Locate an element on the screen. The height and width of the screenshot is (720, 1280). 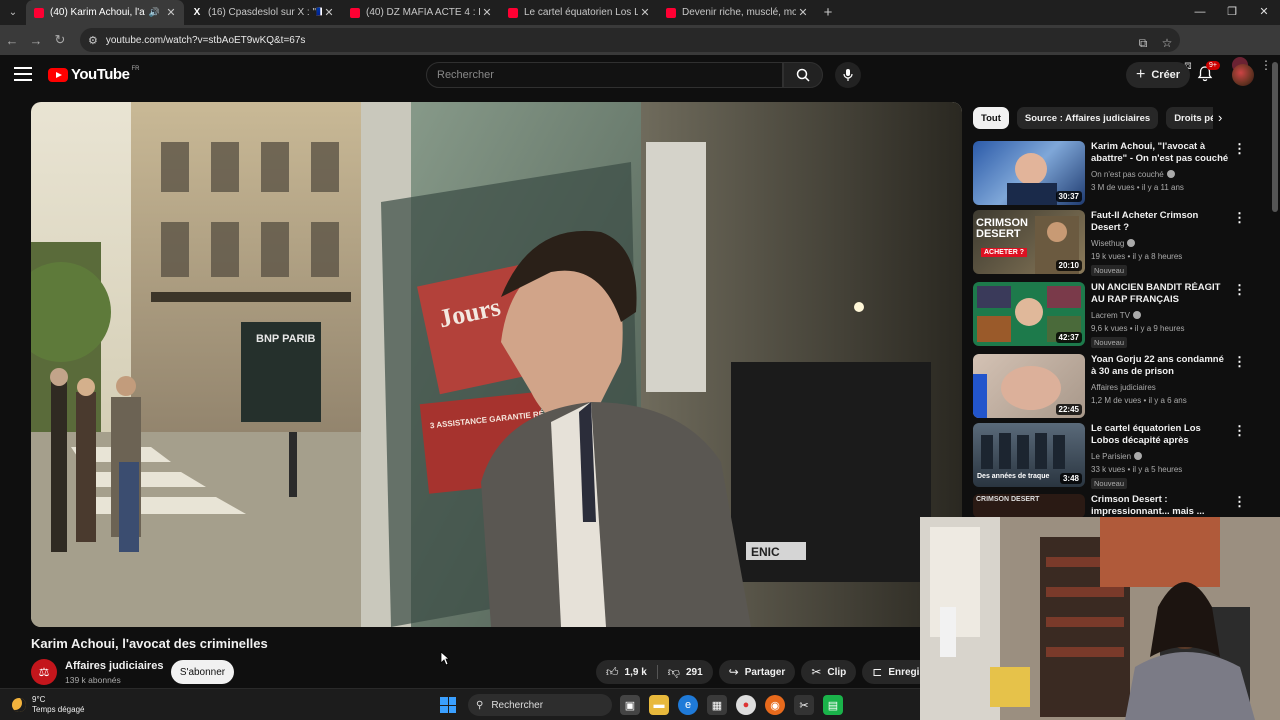
browser-tab: (40) Karim Achoui, l'avocat 🔊 ✕ is located at coordinates (105, 12).